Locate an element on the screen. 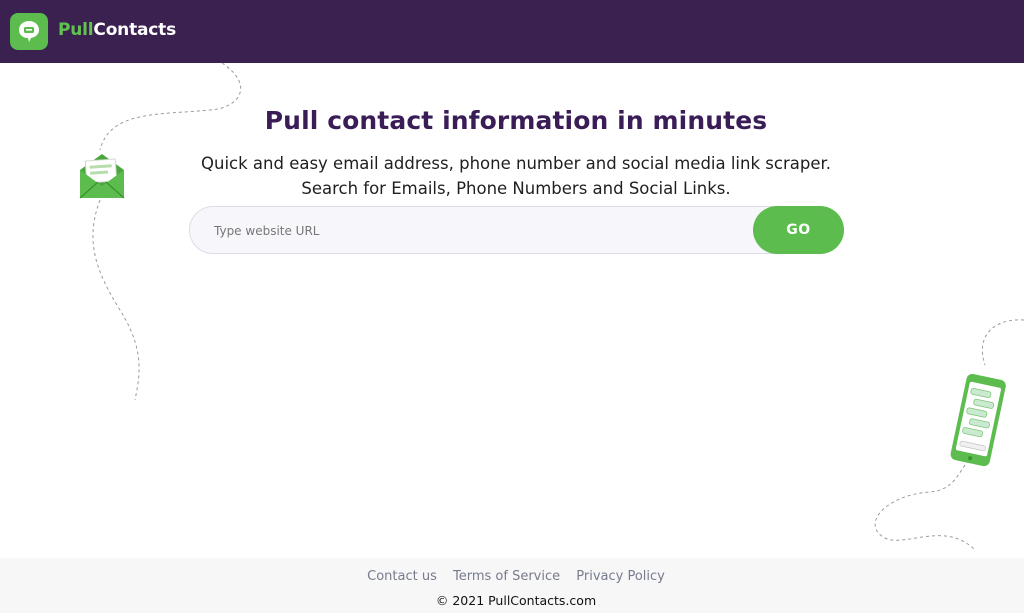 This screenshot has width=1024, height=613. hero-title: Pull contact information in minutes is located at coordinates (516, 120).